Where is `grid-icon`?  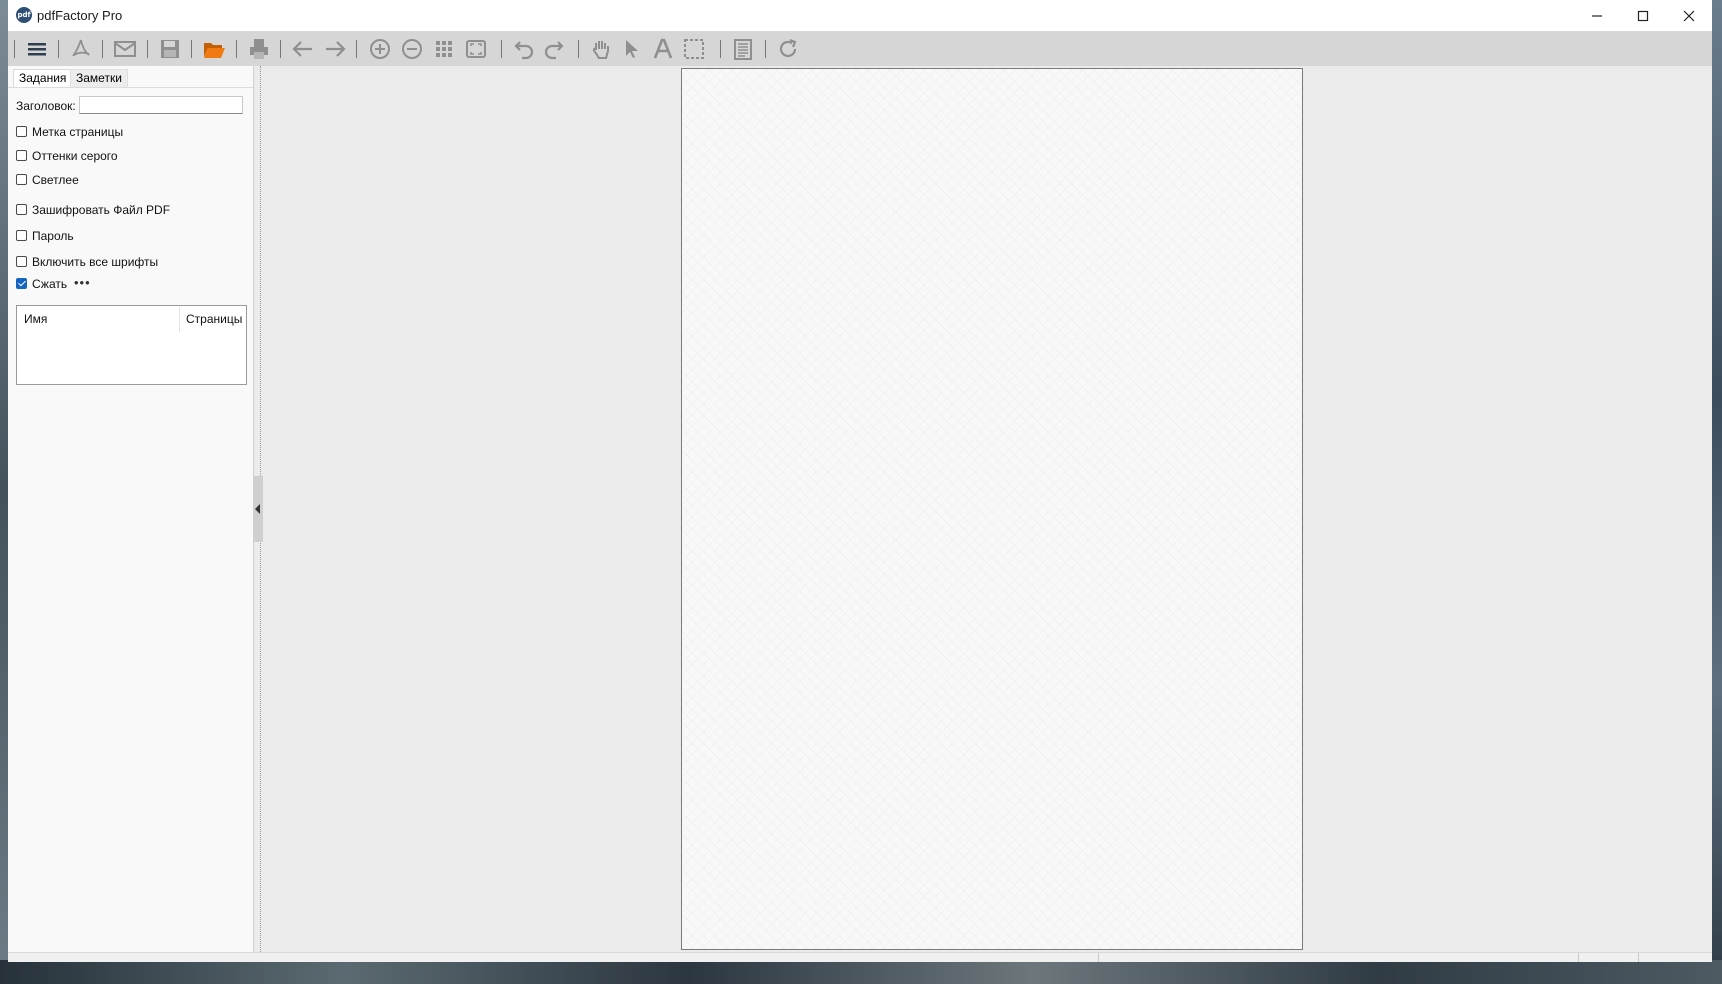 grid-icon is located at coordinates (444, 49).